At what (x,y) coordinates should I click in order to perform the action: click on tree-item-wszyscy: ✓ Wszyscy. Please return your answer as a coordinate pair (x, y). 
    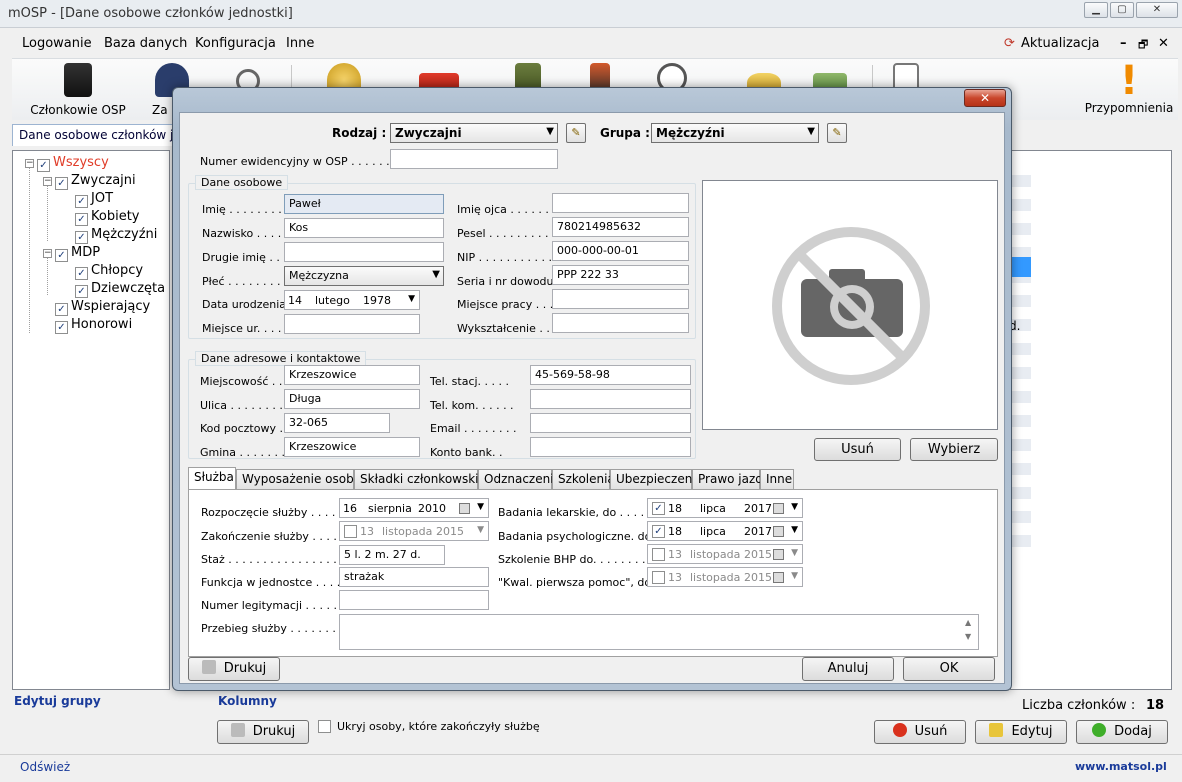
    Looking at the image, I should click on (73, 164).